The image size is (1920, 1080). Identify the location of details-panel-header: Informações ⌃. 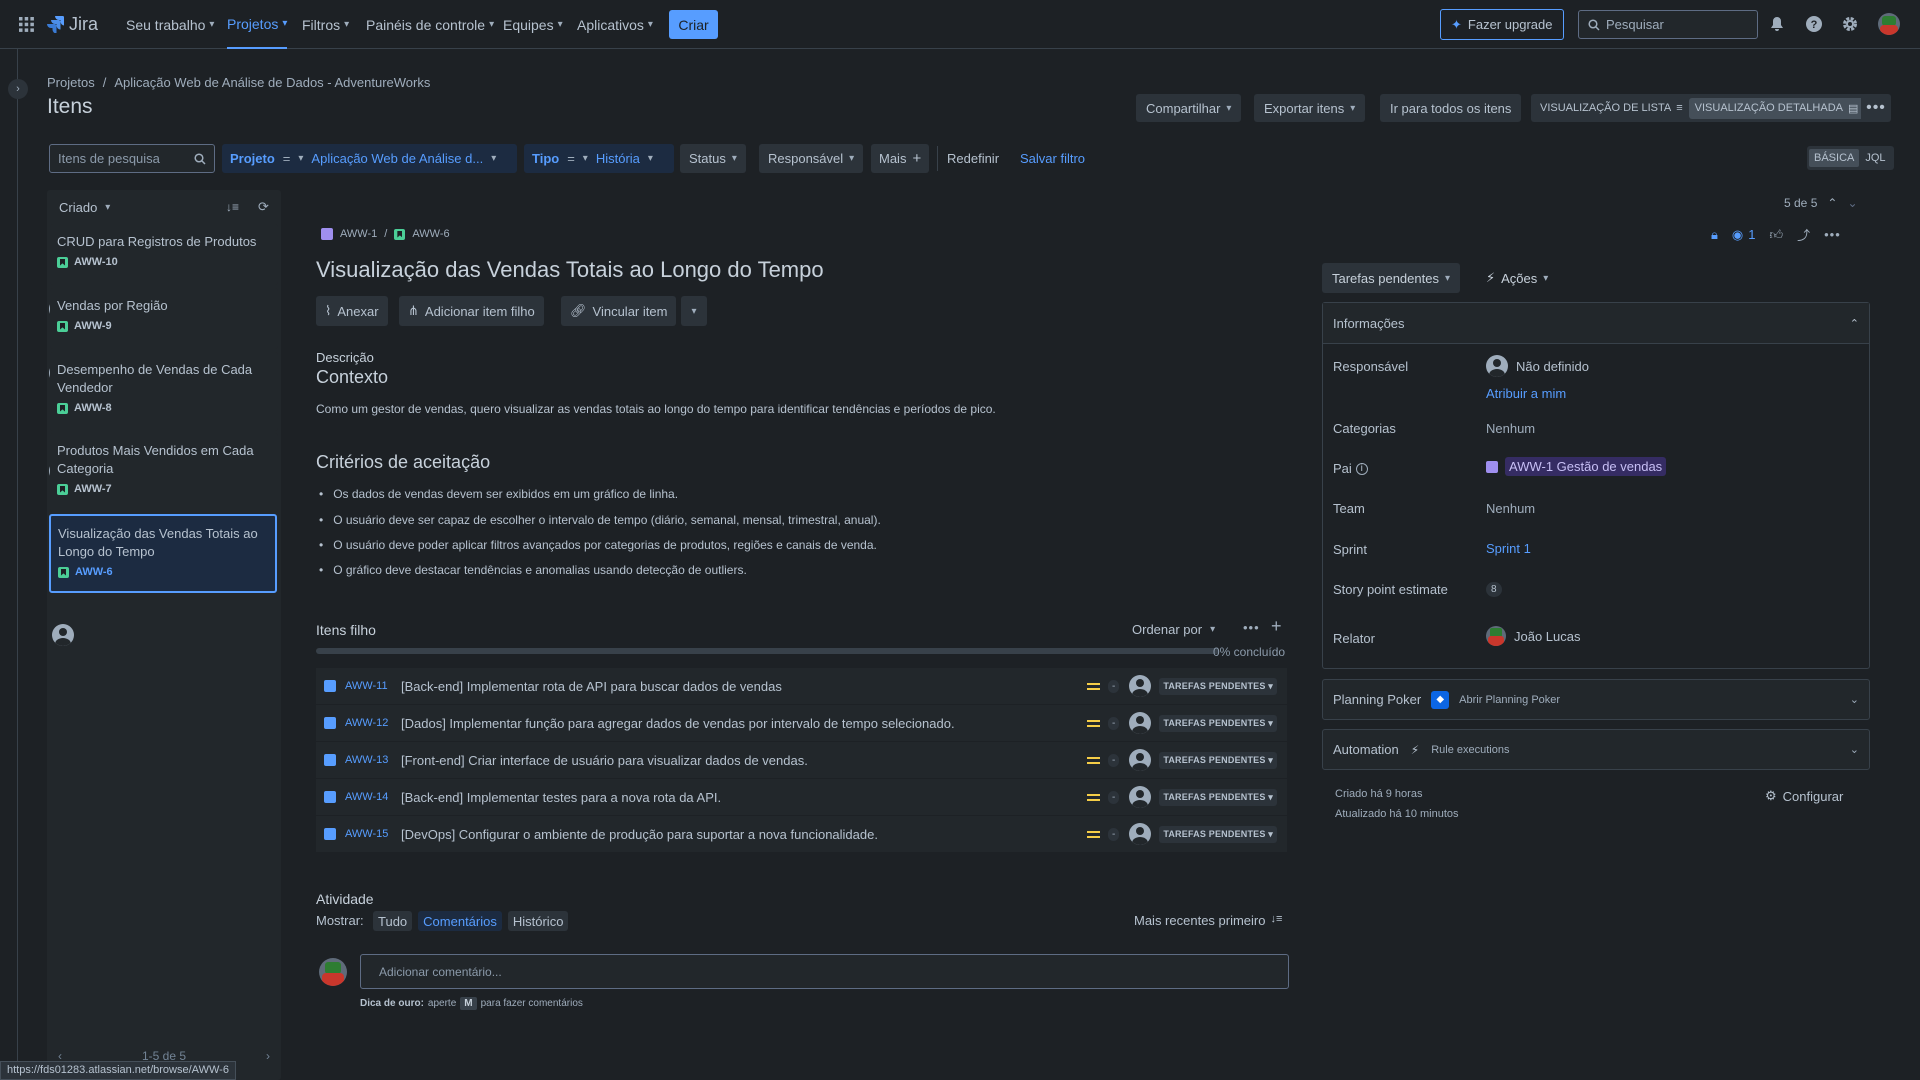
(1596, 323).